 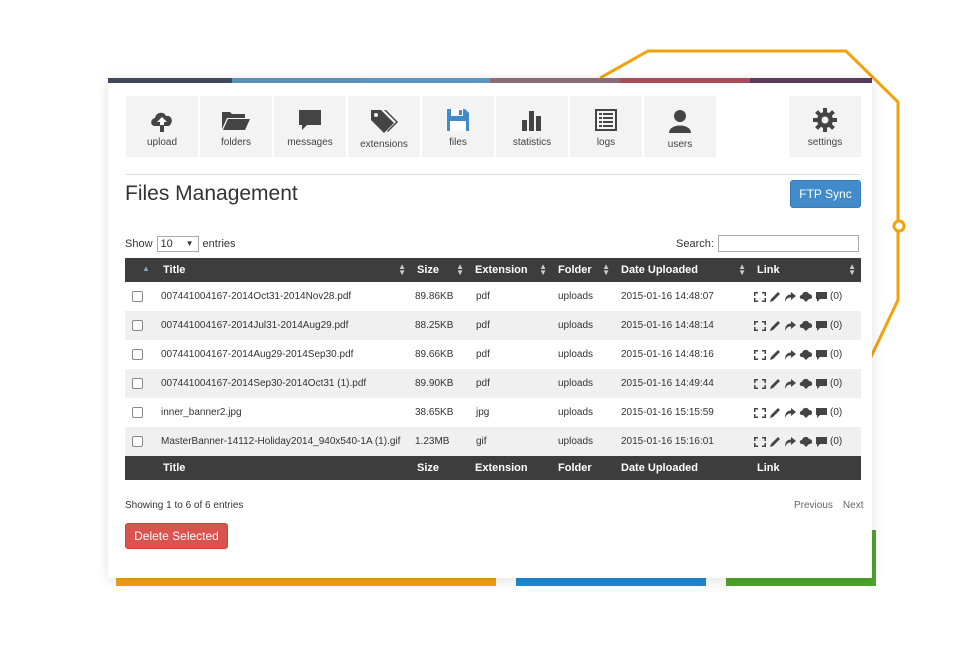 I want to click on file-size: 38.65KB, so click(x=434, y=412).